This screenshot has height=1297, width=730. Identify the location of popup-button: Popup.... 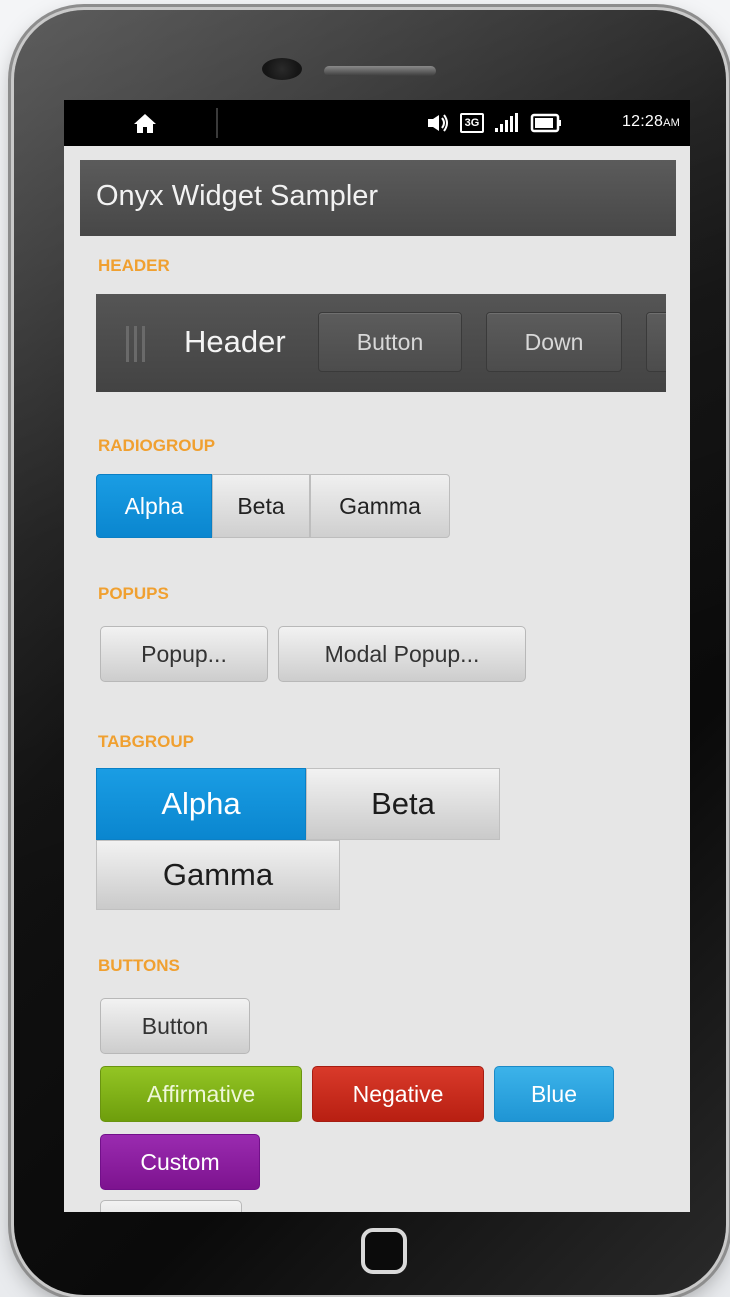
(184, 654).